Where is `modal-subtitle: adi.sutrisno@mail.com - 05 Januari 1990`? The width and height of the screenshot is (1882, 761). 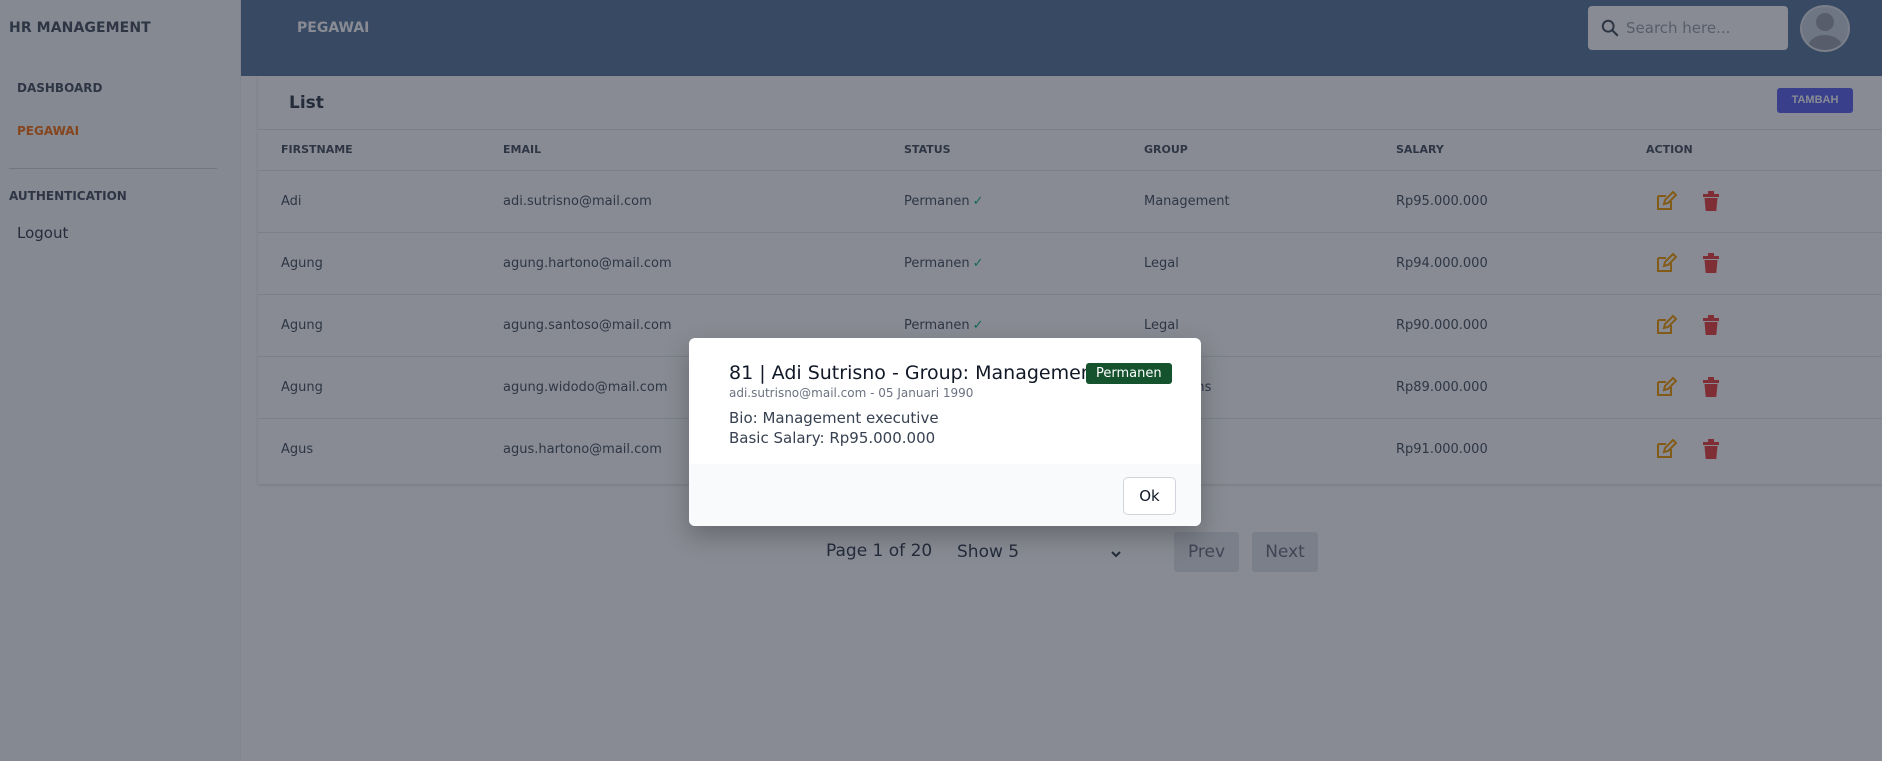
modal-subtitle: adi.sutrisno@mail.com - 05 Januari 1990 is located at coordinates (851, 393).